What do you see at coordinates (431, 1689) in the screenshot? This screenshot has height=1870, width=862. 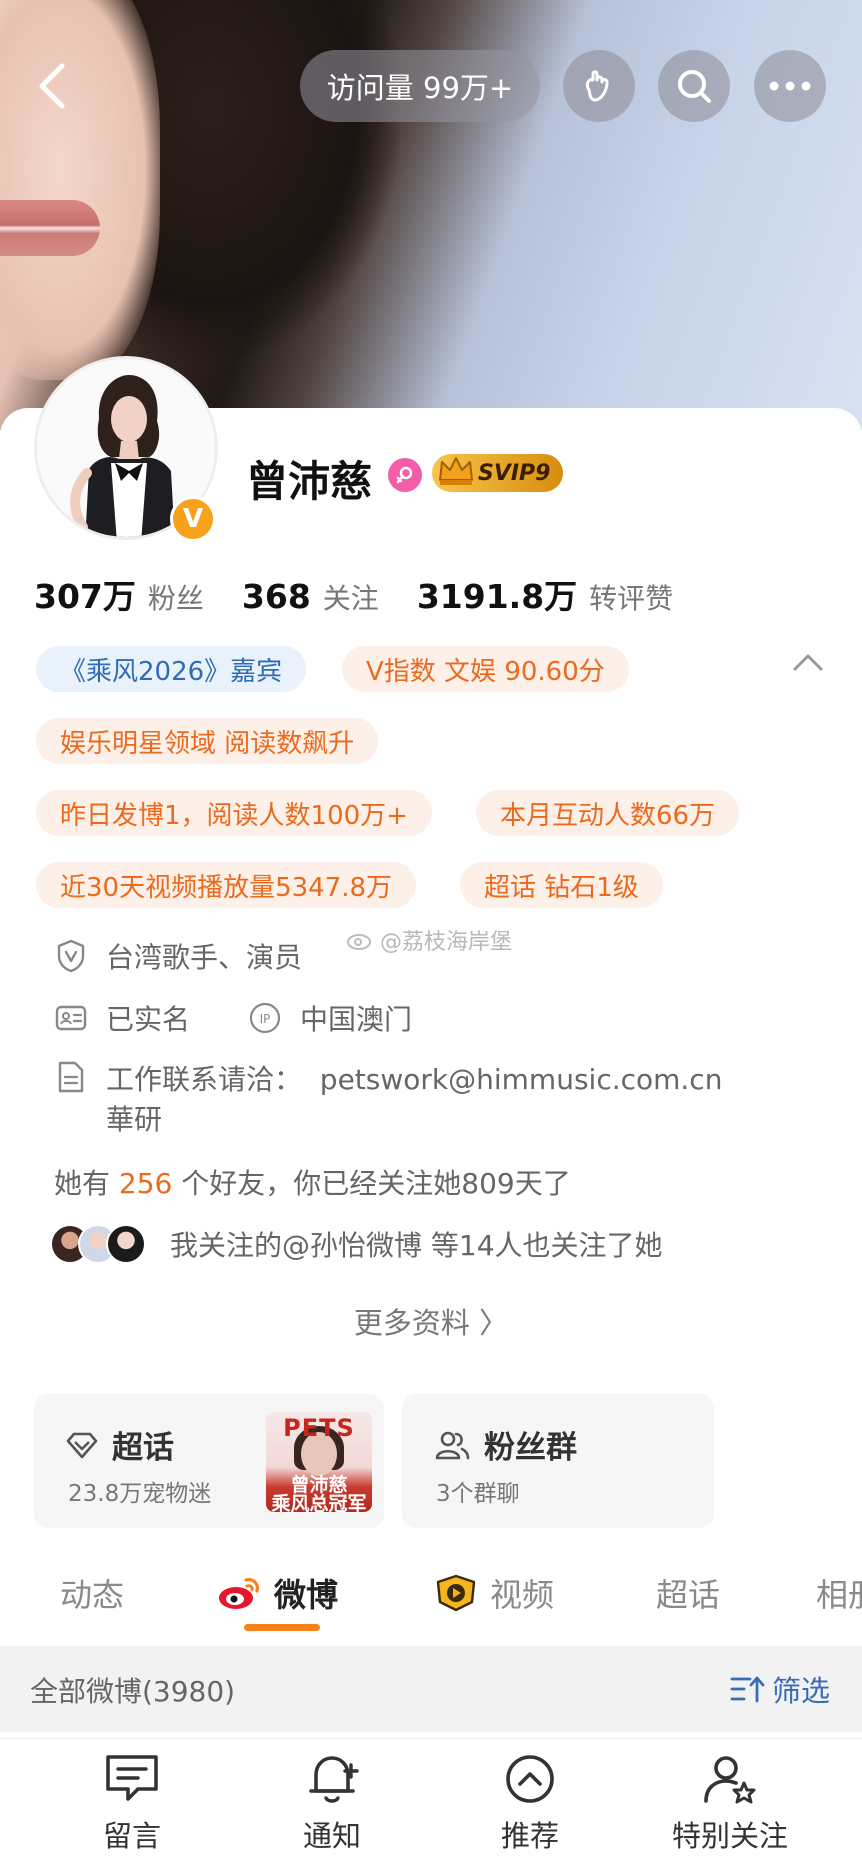 I see `filter-bar: 全部微博(3980) 筛选` at bounding box center [431, 1689].